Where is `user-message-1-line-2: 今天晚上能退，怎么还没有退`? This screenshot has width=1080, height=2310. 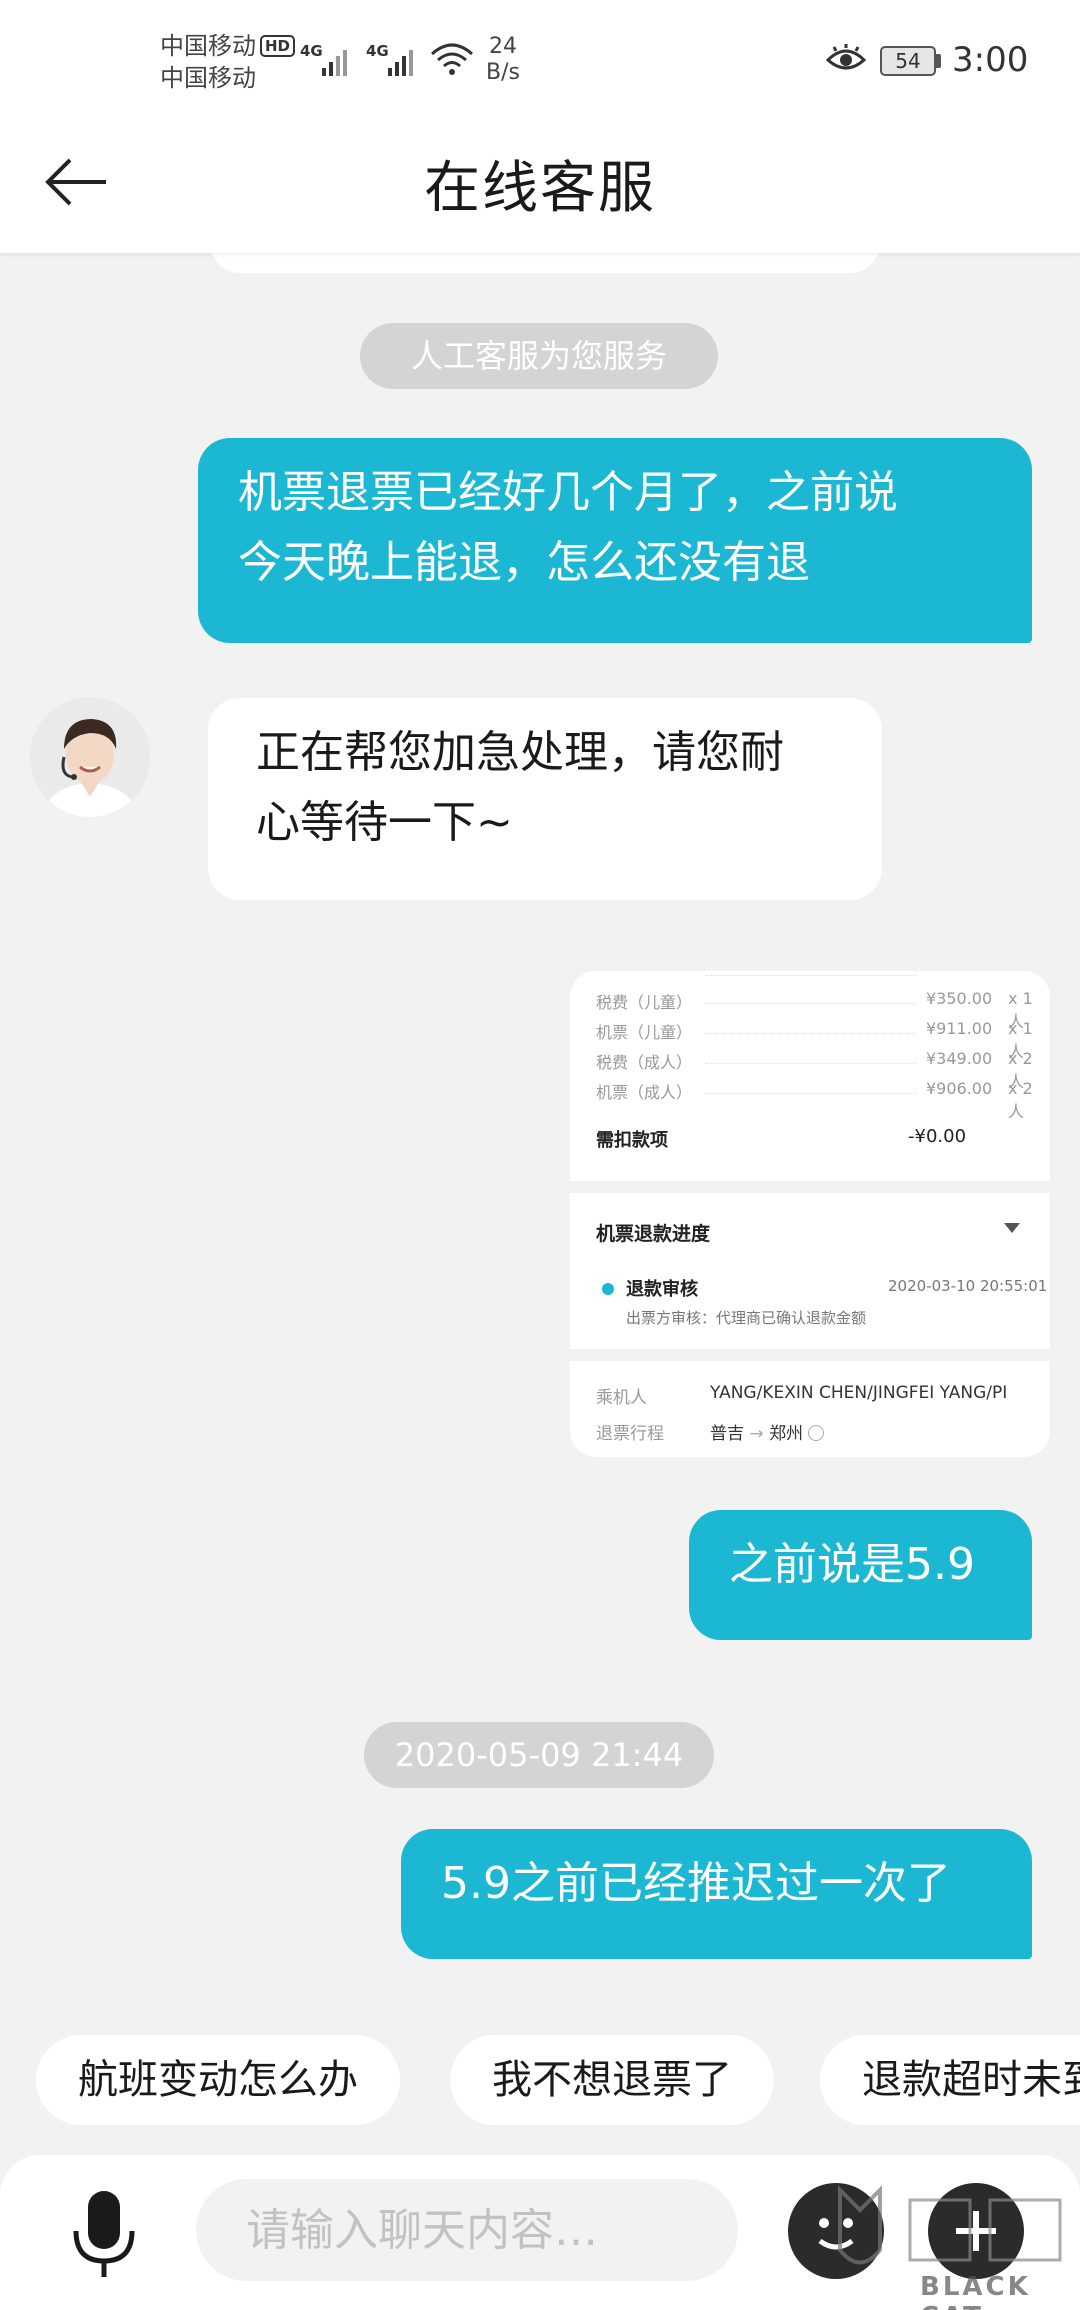 user-message-1-line-2: 今天晚上能退，怎么还没有退 is located at coordinates (524, 562).